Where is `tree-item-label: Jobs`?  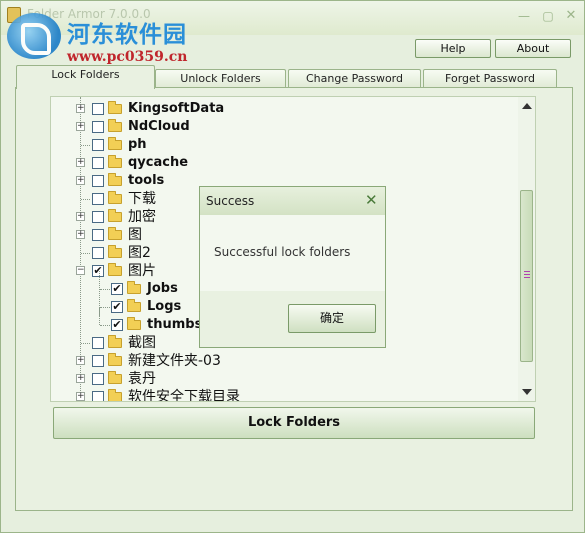 tree-item-label: Jobs is located at coordinates (162, 288).